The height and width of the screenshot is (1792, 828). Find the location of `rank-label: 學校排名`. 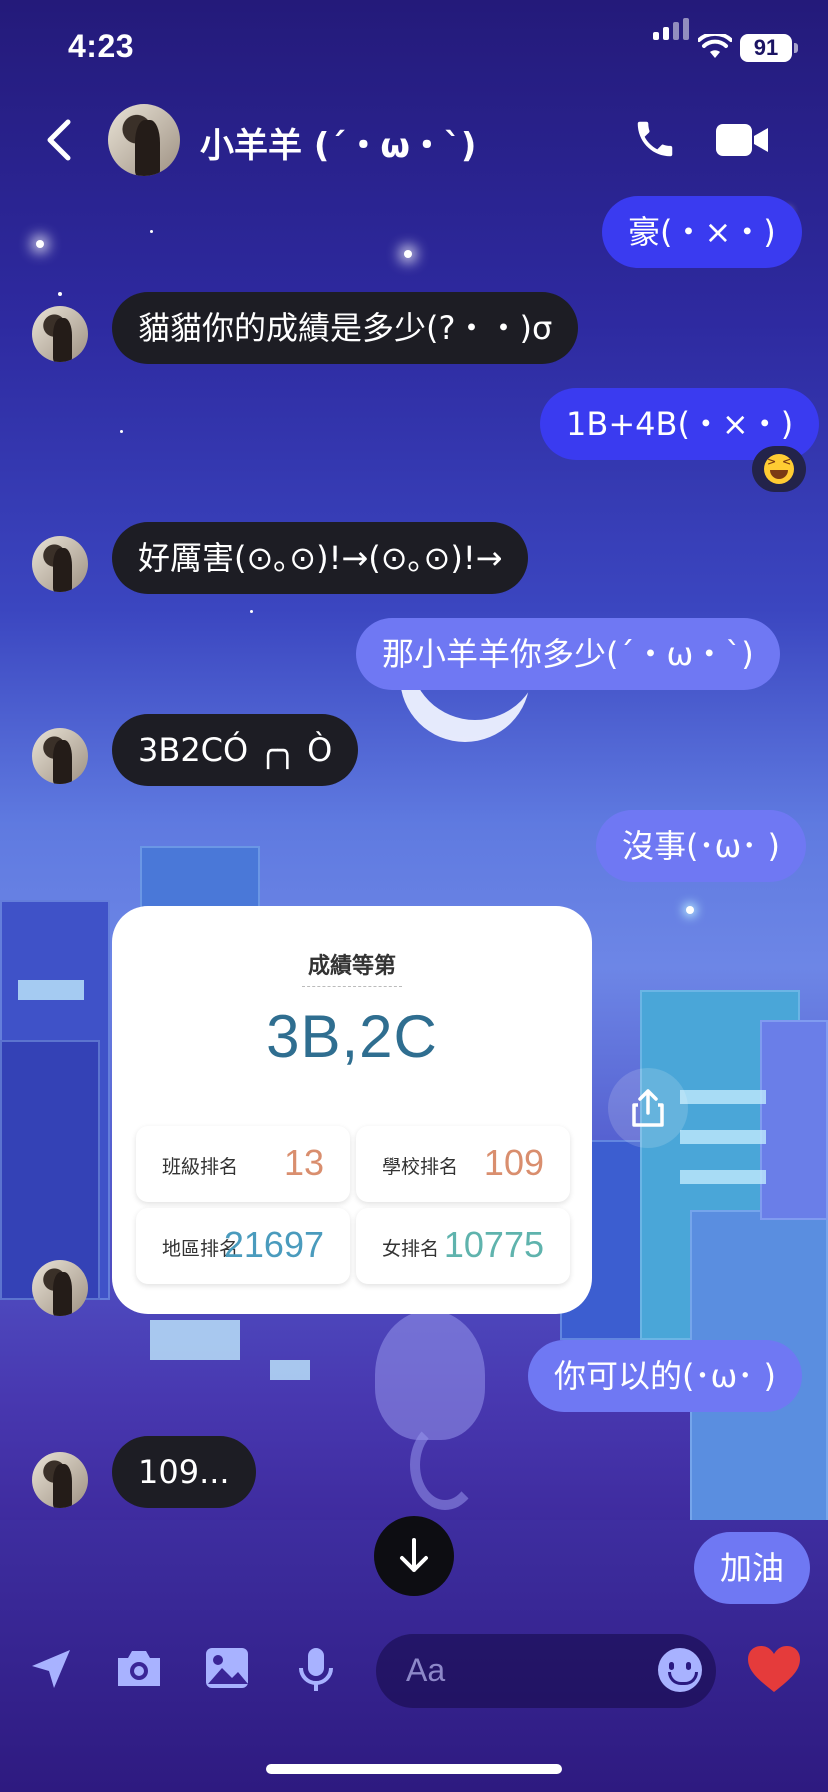

rank-label: 學校排名 is located at coordinates (420, 1167).